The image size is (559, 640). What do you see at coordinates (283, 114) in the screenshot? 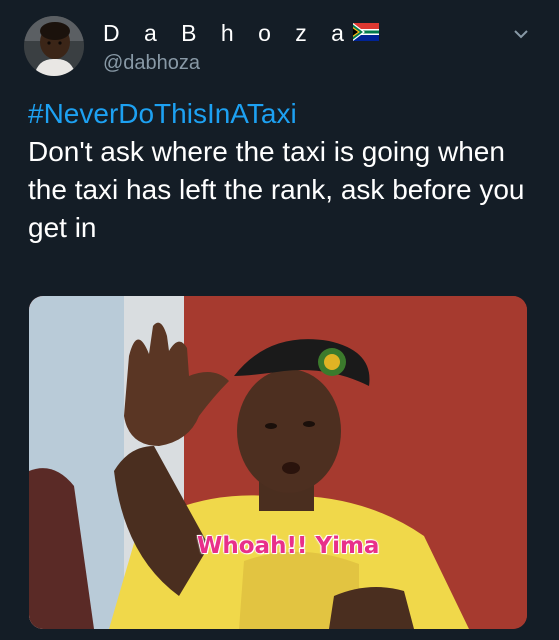
I see `hashtag-link: #NeverDoThisInATaxi` at bounding box center [283, 114].